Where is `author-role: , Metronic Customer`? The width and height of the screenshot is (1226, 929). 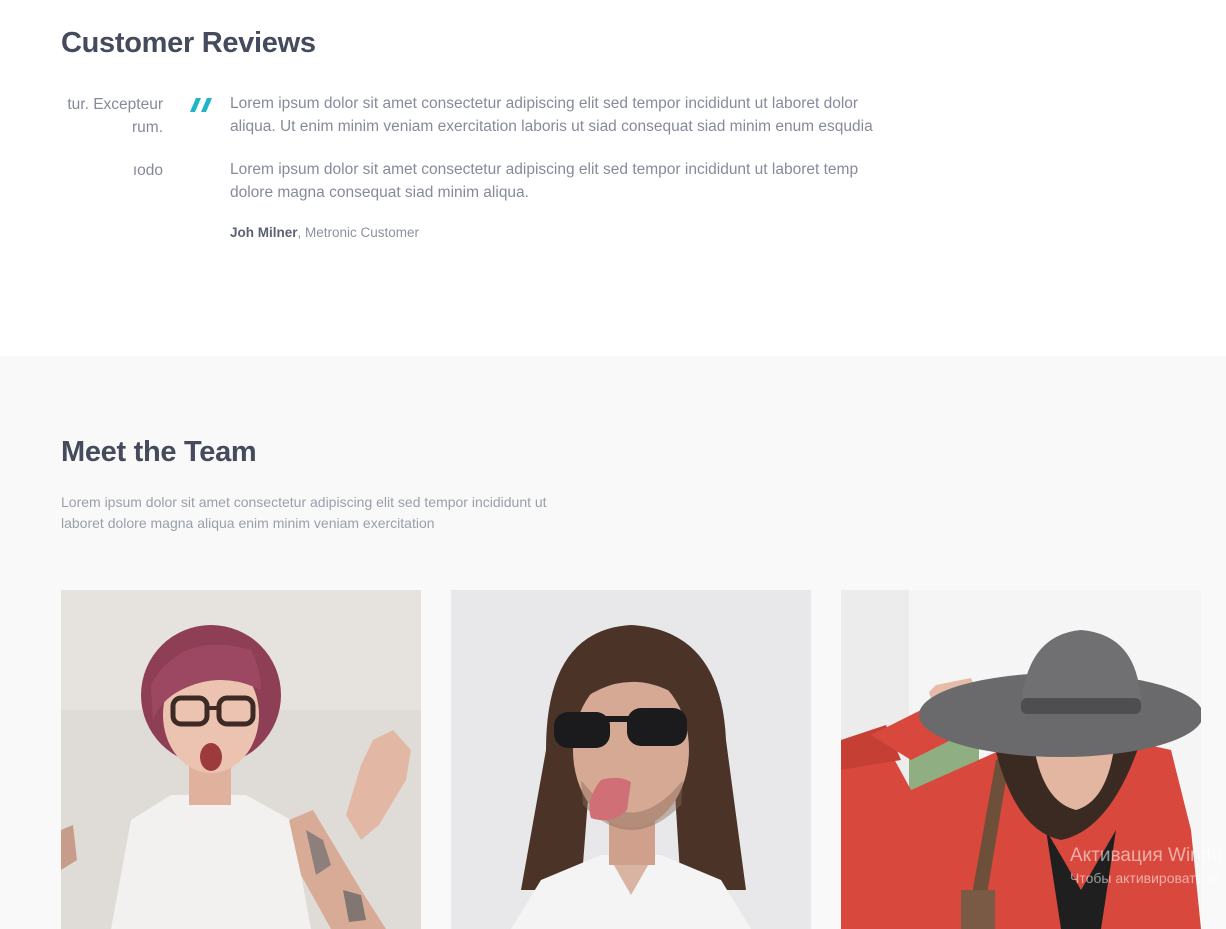 author-role: , Metronic Customer is located at coordinates (358, 232).